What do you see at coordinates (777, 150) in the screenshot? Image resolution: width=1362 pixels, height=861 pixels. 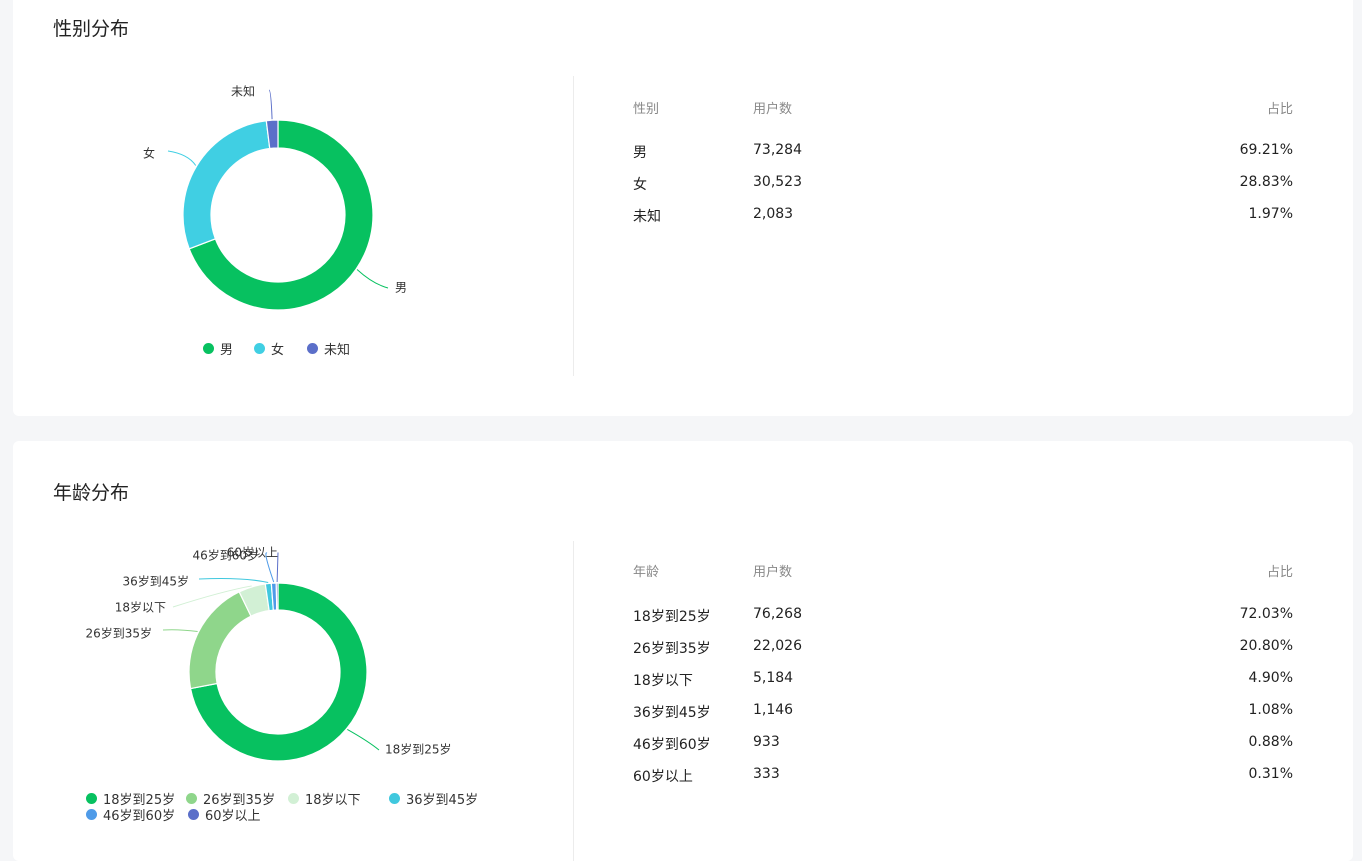 I see `table-cell: 73,284` at bounding box center [777, 150].